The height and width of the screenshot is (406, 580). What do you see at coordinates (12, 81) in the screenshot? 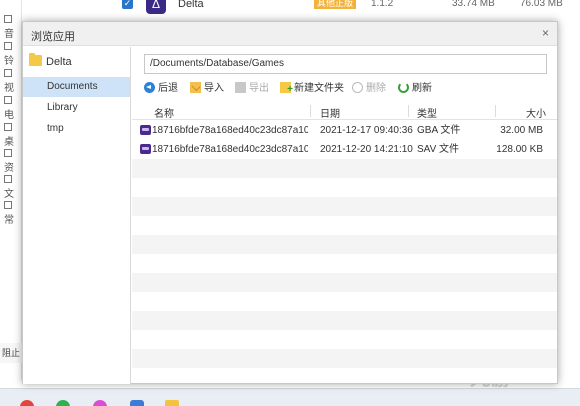
I see `nav-item: 视` at bounding box center [12, 81].